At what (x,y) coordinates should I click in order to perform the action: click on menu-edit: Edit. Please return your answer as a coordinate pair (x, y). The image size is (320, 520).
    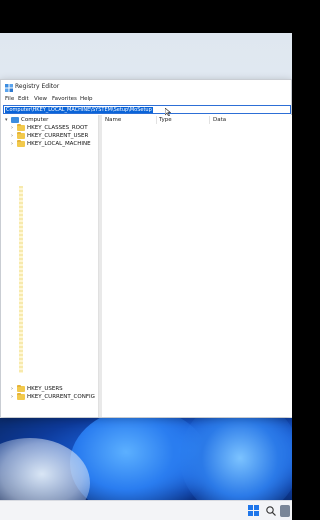
    Looking at the image, I should click on (23, 99).